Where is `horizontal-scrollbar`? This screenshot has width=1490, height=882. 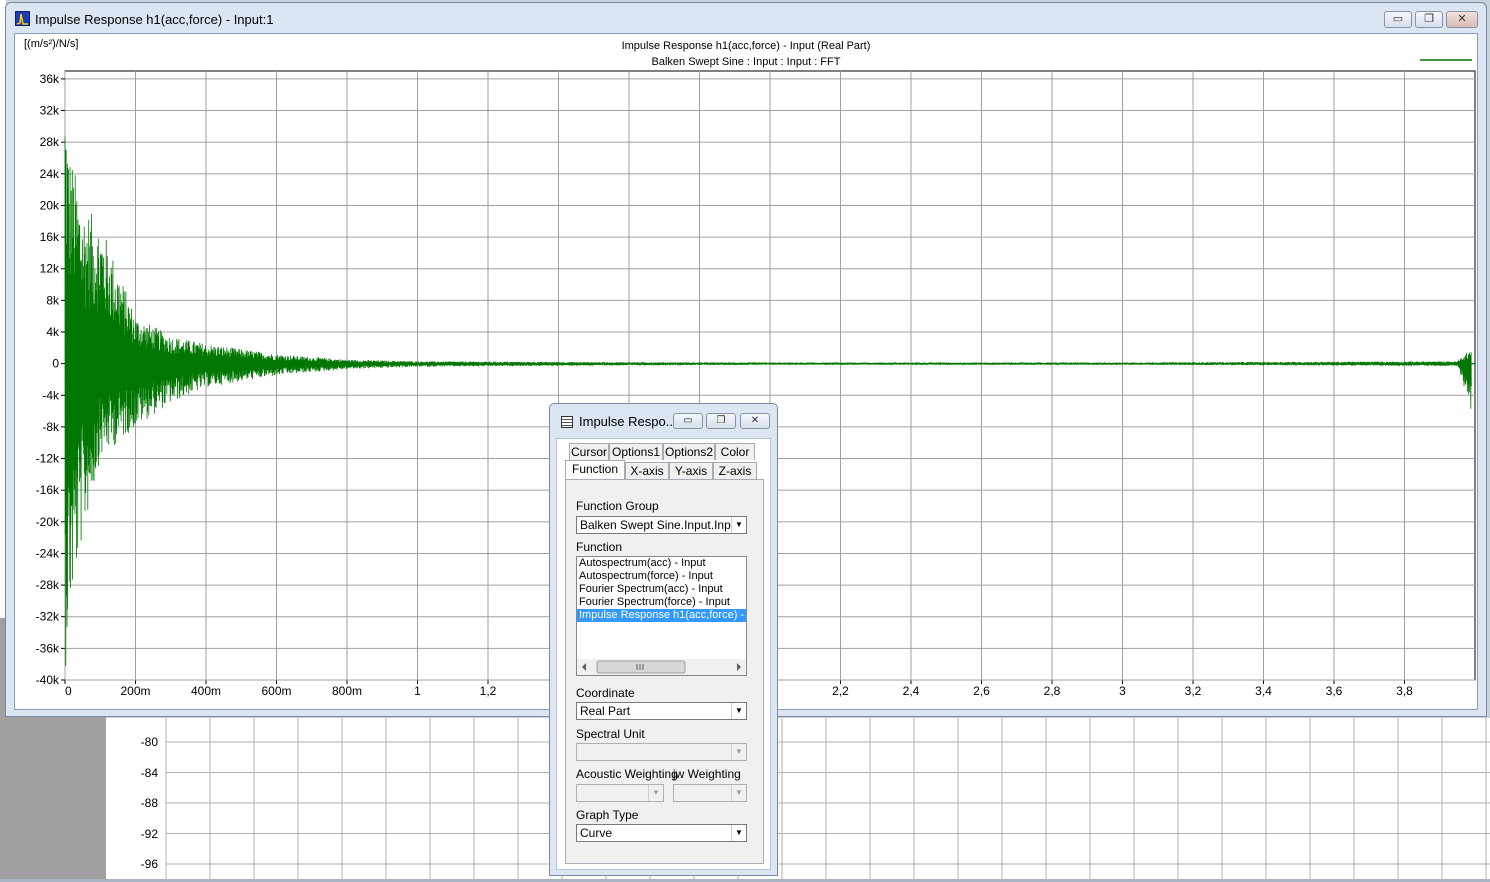
horizontal-scrollbar is located at coordinates (661, 667).